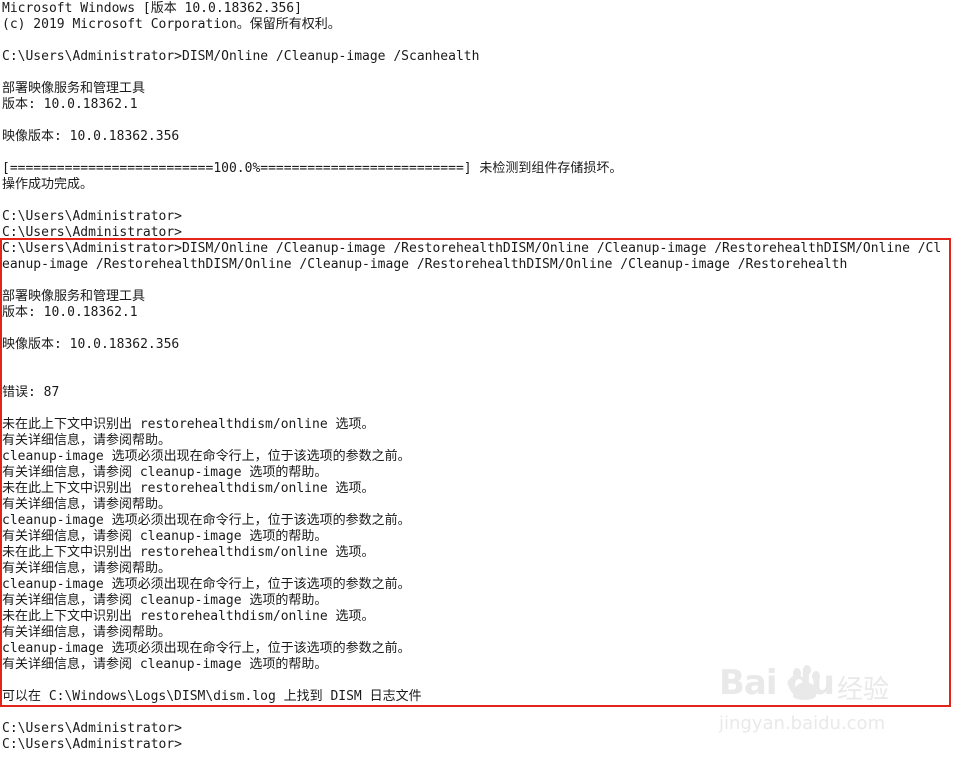  I want to click on jingyan-brand-text: 经验, so click(863, 690).